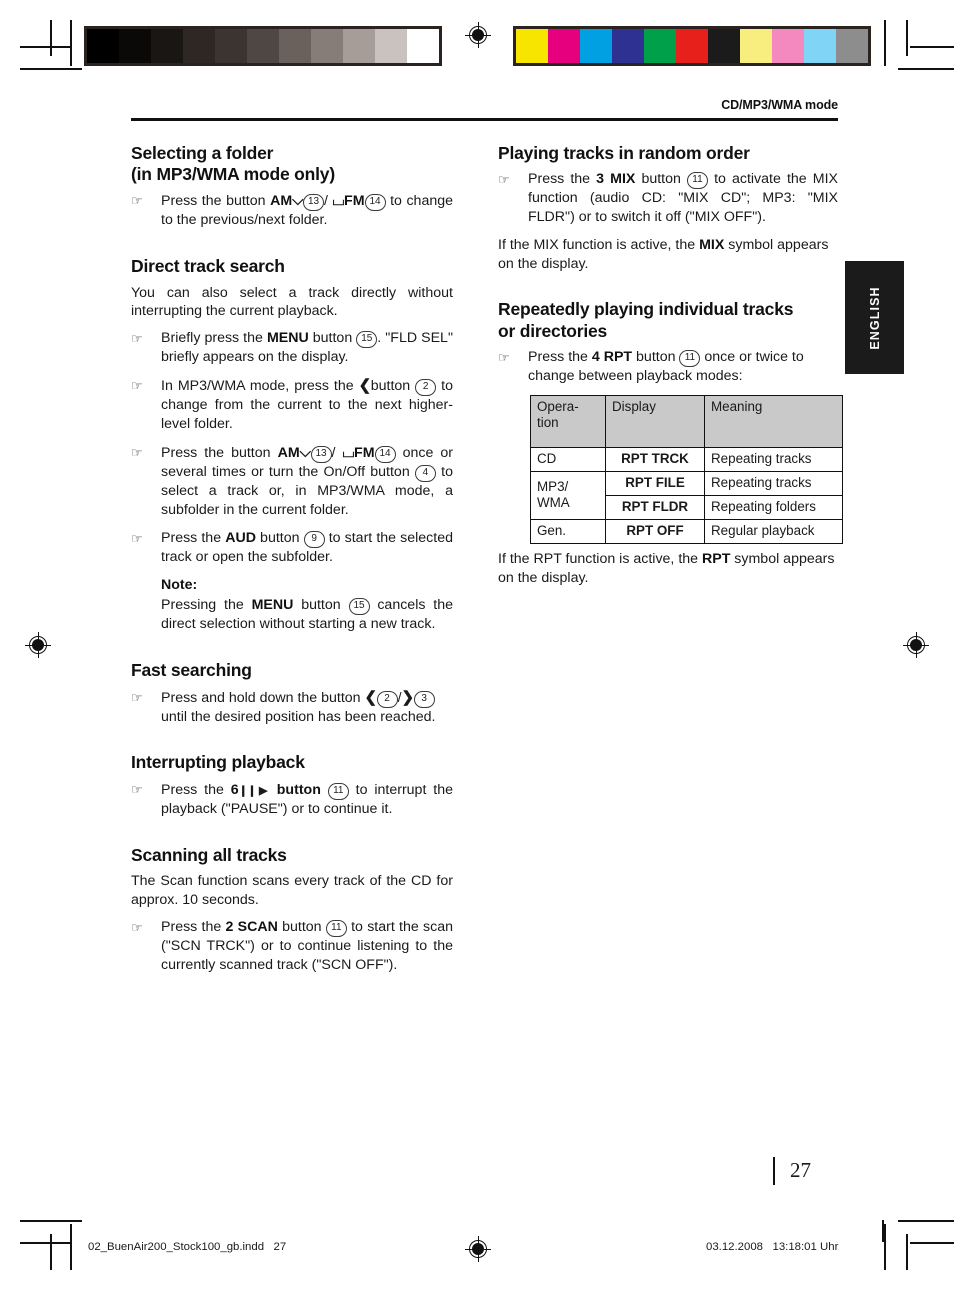 This screenshot has width=954, height=1290. What do you see at coordinates (568, 421) in the screenshot?
I see `table-header-operation: Opera- tion` at bounding box center [568, 421].